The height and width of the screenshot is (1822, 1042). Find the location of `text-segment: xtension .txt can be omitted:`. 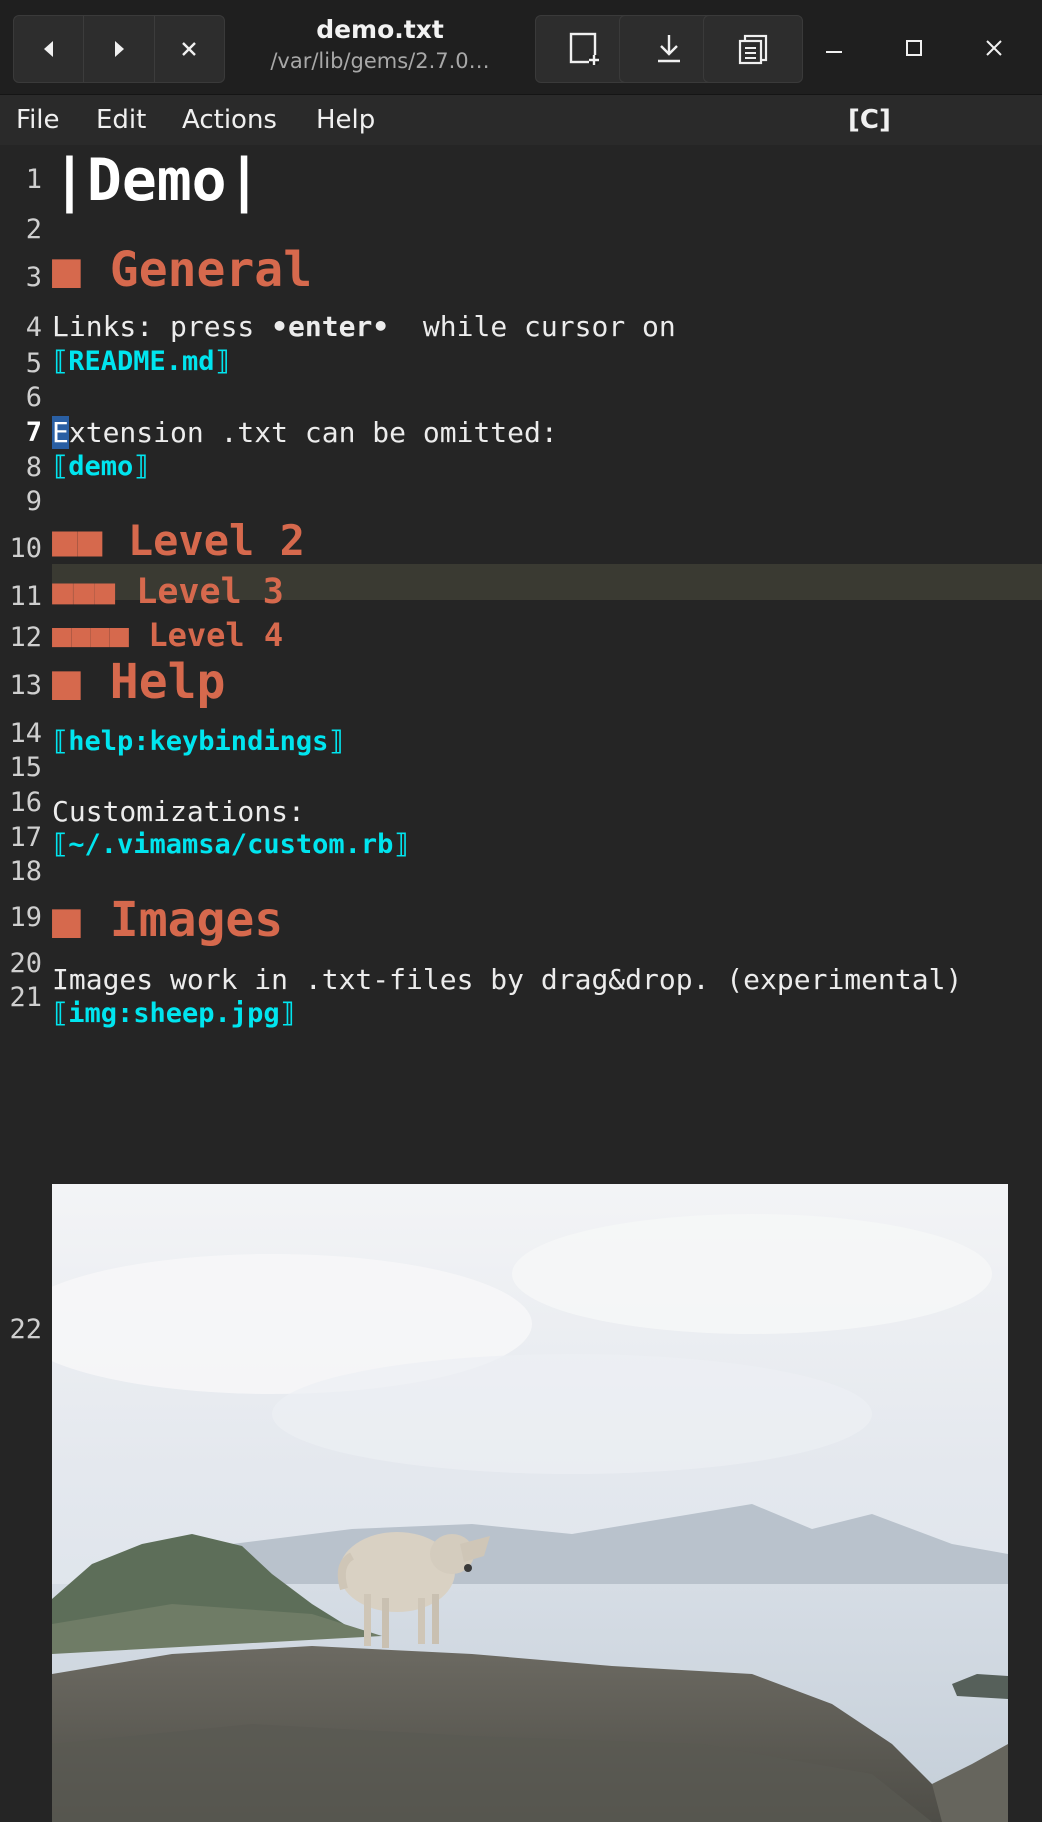

text-segment: xtension .txt can be omitted: is located at coordinates (313, 432).